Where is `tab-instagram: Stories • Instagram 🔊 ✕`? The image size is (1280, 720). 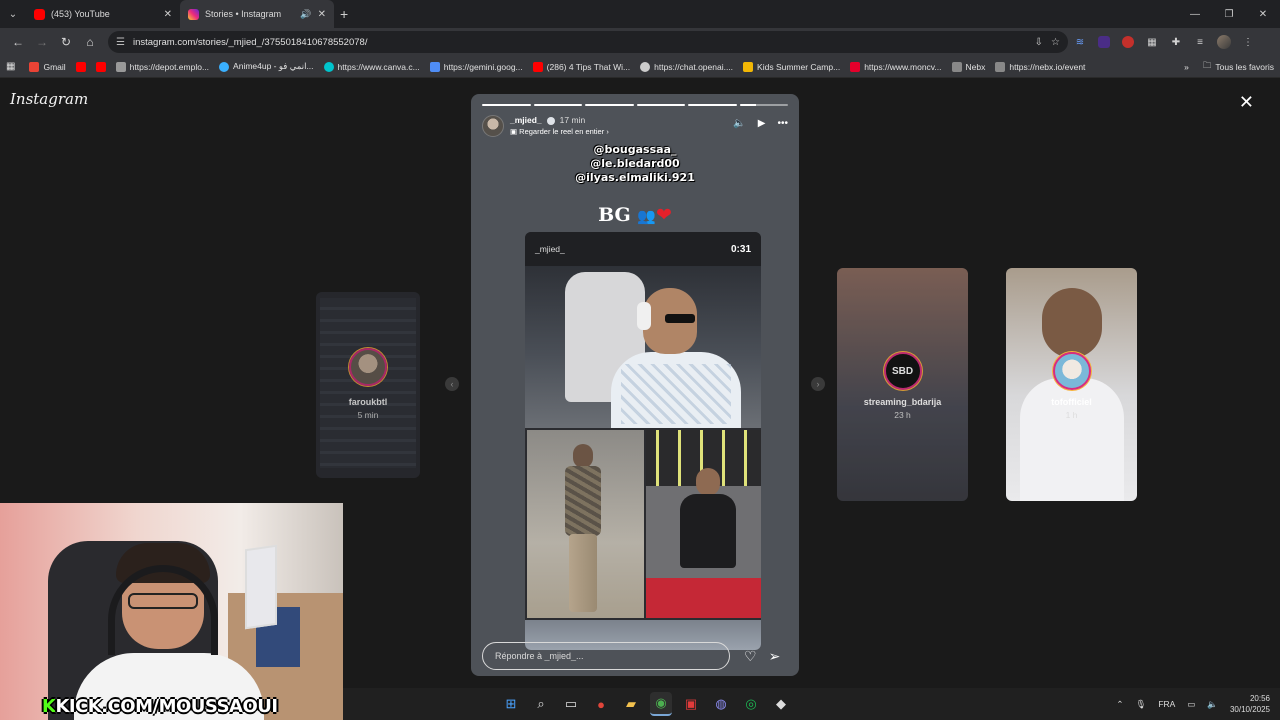 tab-instagram: Stories • Instagram 🔊 ✕ is located at coordinates (257, 14).